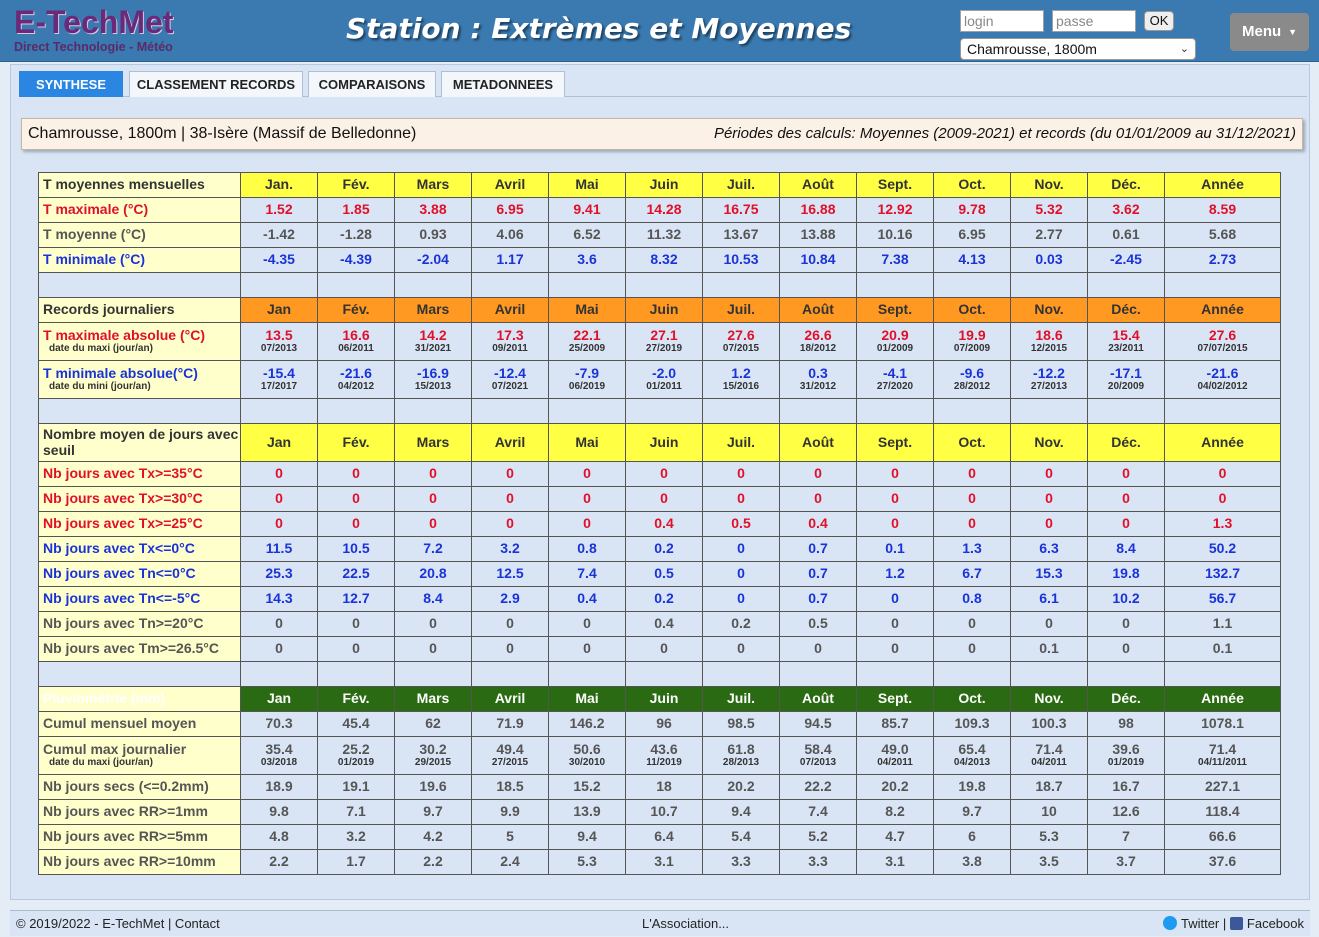 This screenshot has height=937, width=1319. Describe the element at coordinates (96, 209) in the screenshot. I see `row-label-text: T maximale (°C)` at that location.